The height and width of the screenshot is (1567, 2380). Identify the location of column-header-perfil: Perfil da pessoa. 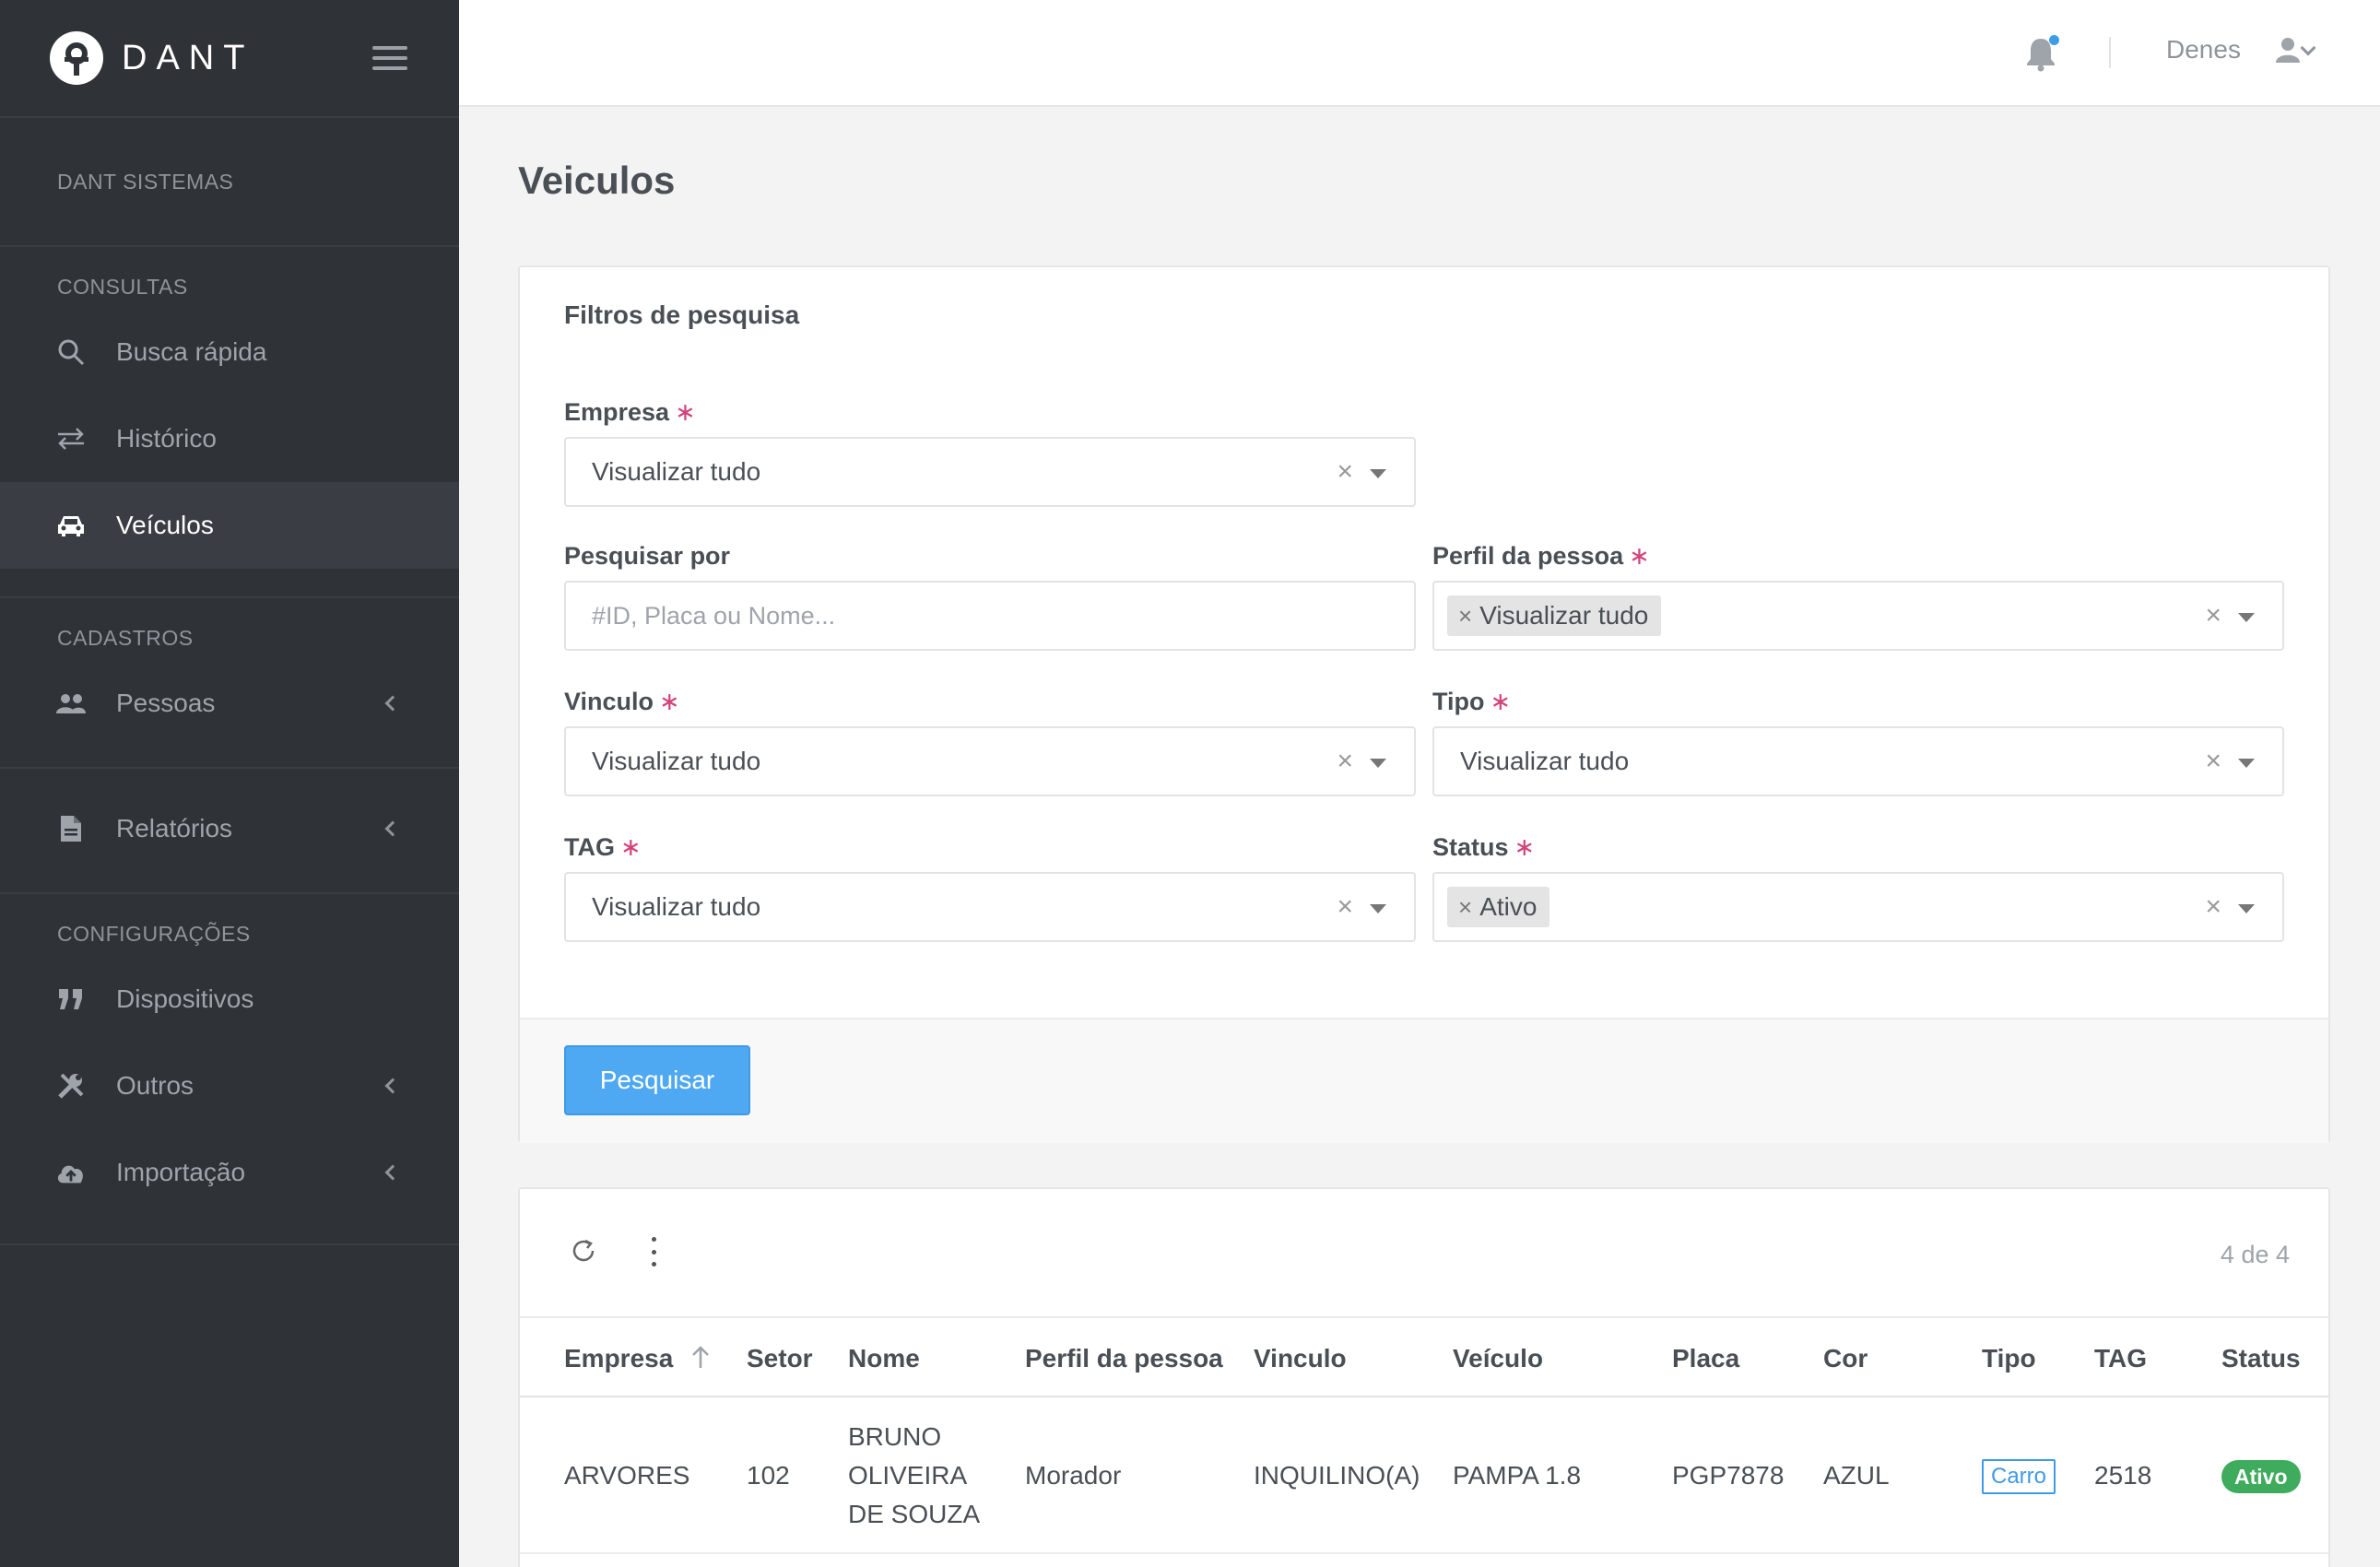
(1124, 1358).